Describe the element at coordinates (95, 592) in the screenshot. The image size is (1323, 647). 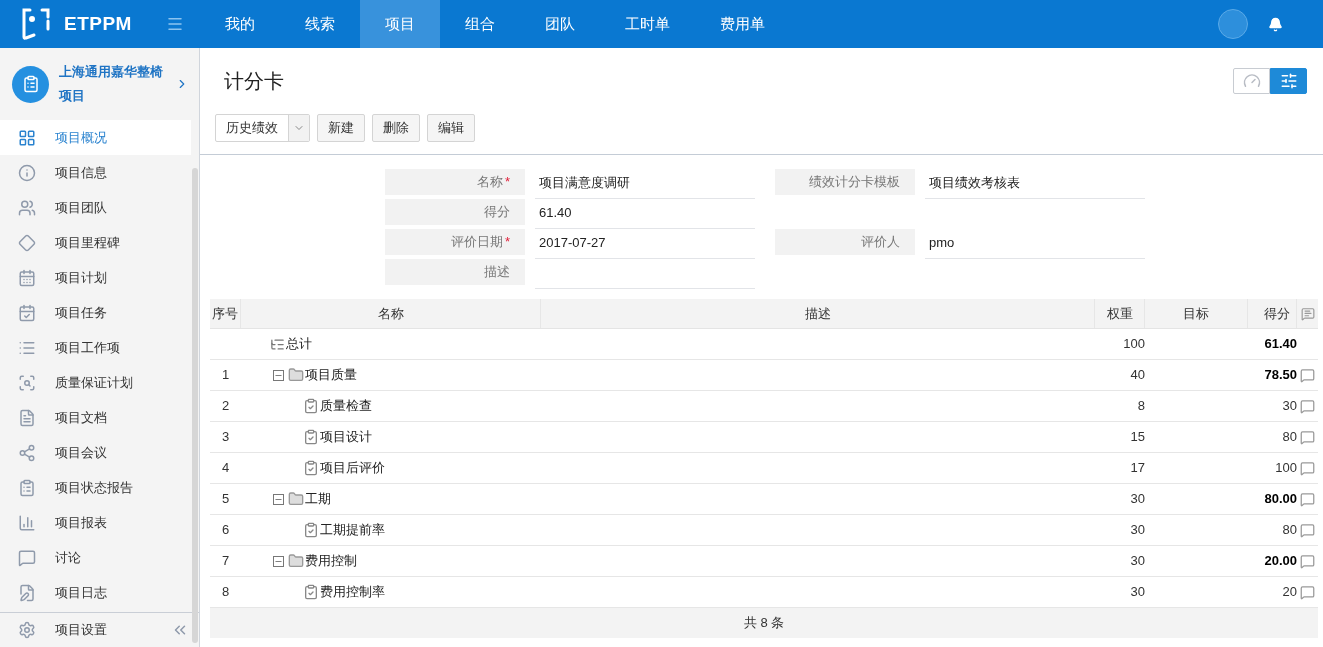
I see `sidebar-item: 项目日志` at that location.